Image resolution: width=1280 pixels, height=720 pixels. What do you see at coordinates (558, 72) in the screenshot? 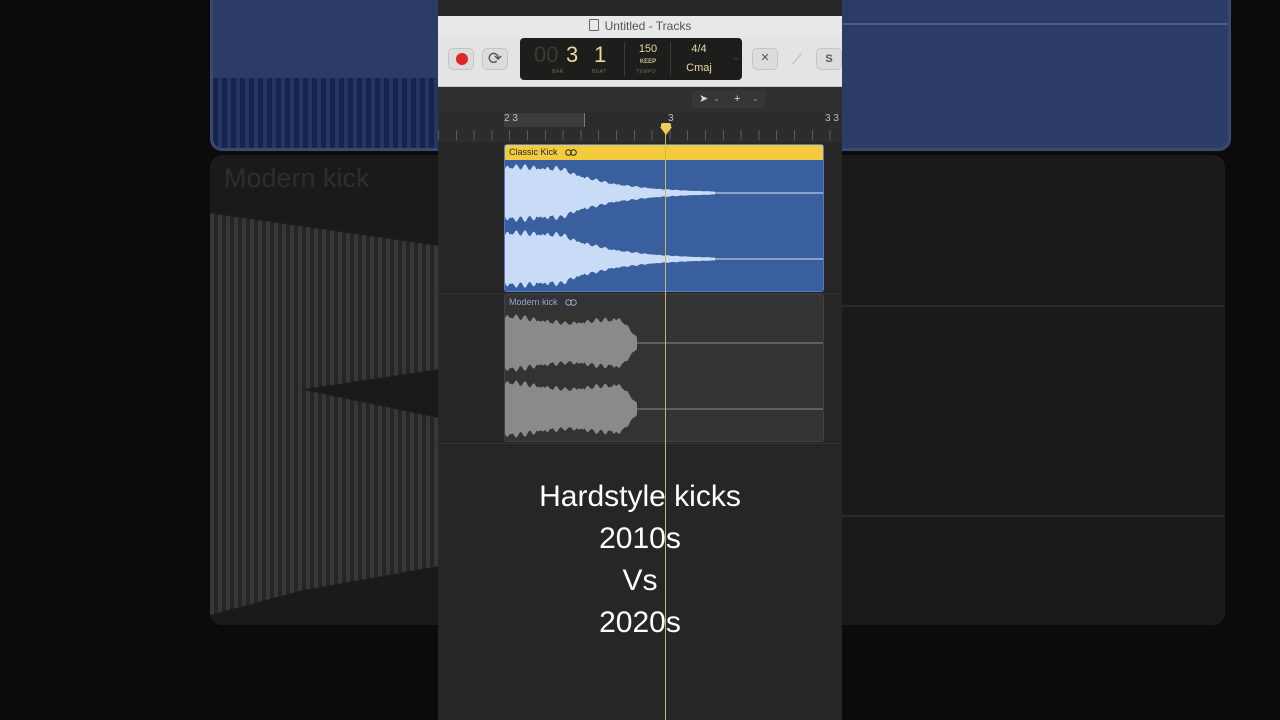
I see `lcd-bar-label: BAR` at bounding box center [558, 72].